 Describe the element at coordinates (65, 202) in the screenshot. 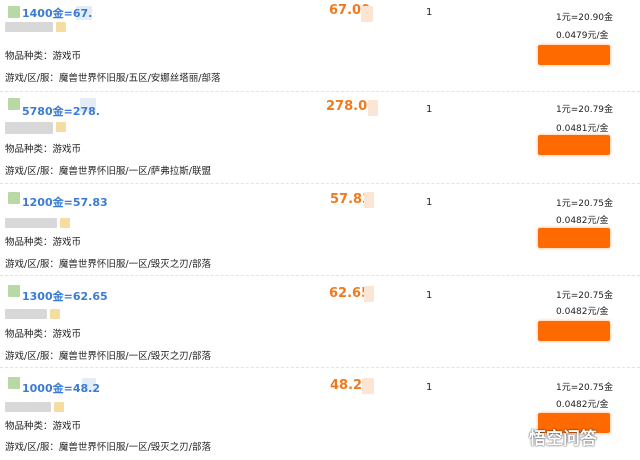

I see `listing-title: 1200金=57.83` at that location.